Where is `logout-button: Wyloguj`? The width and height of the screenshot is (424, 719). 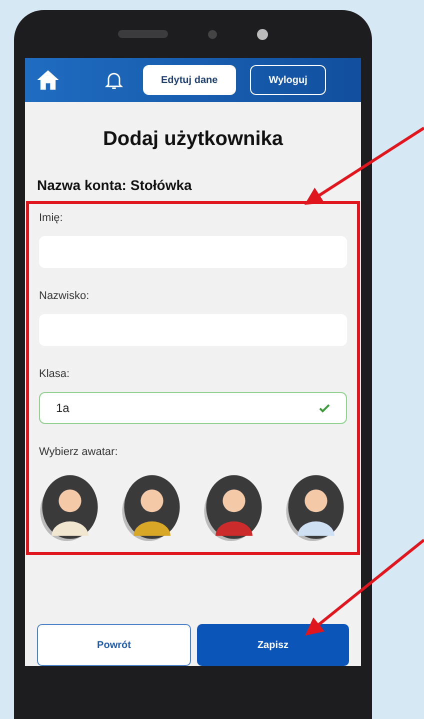 logout-button: Wyloguj is located at coordinates (288, 80).